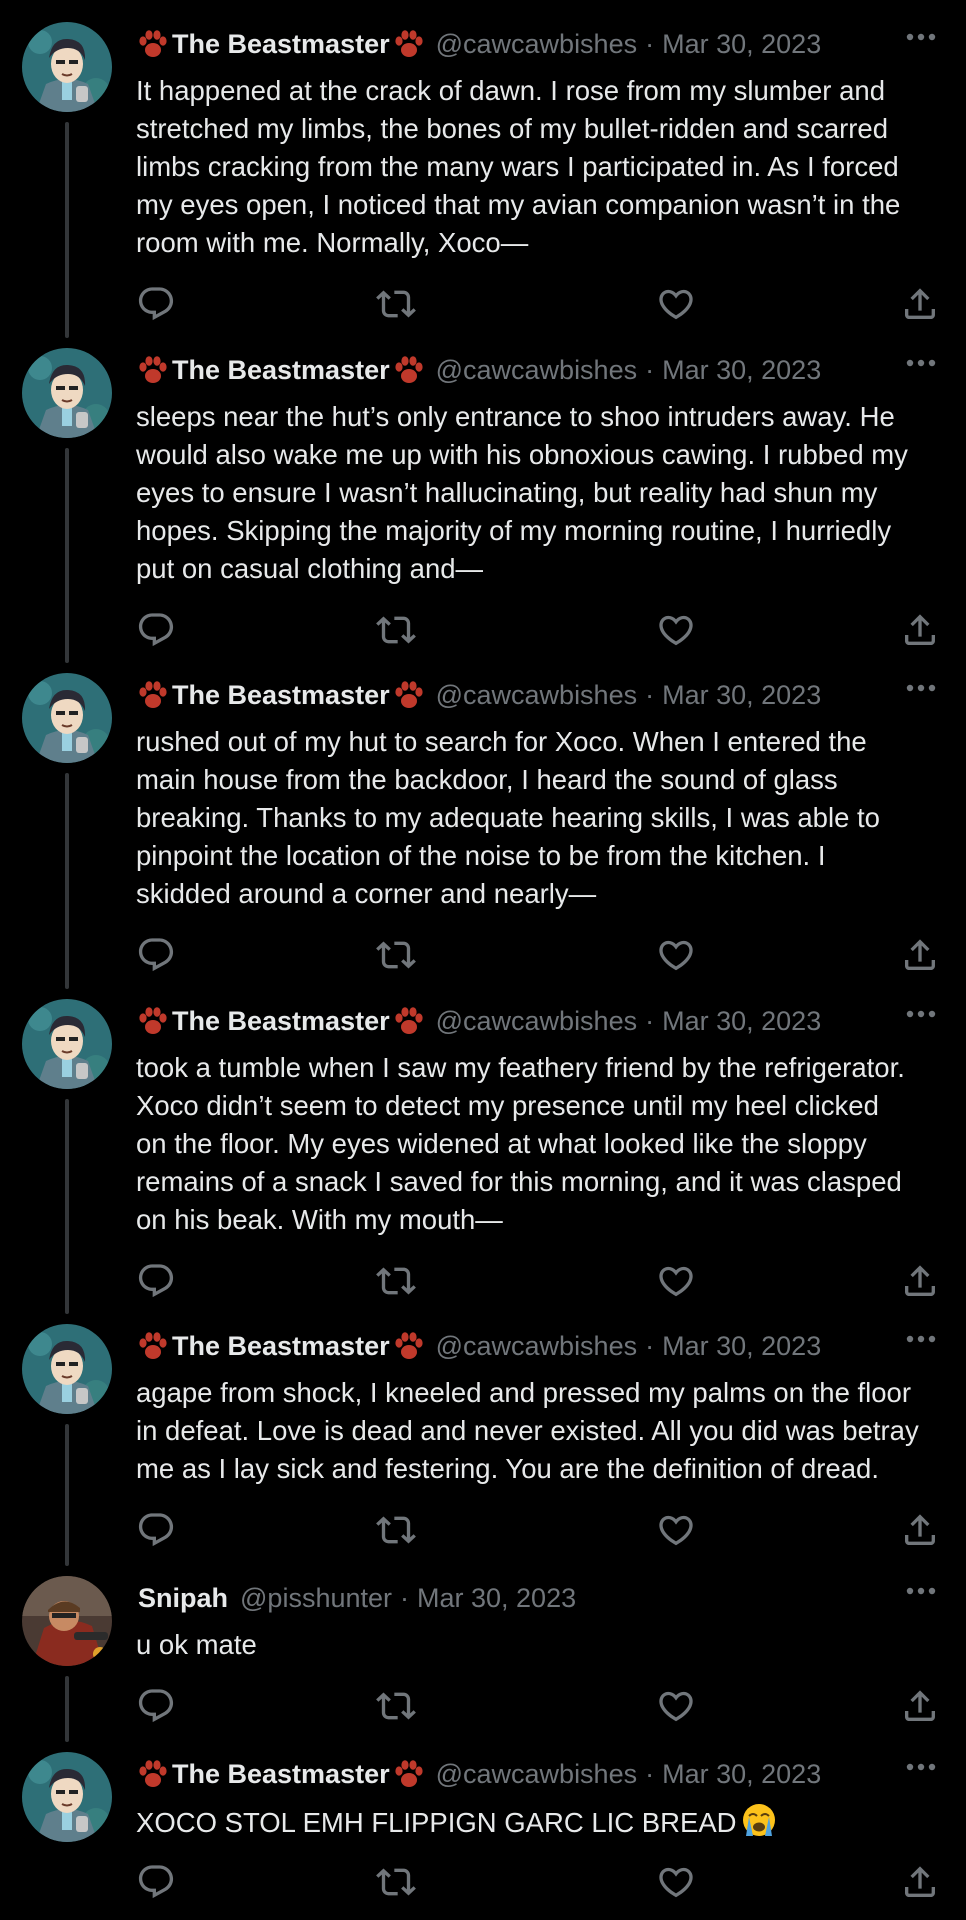 The height and width of the screenshot is (1920, 966). Describe the element at coordinates (366, 893) in the screenshot. I see `tweet-text-line-content: skidded around a corner and nearly—` at that location.